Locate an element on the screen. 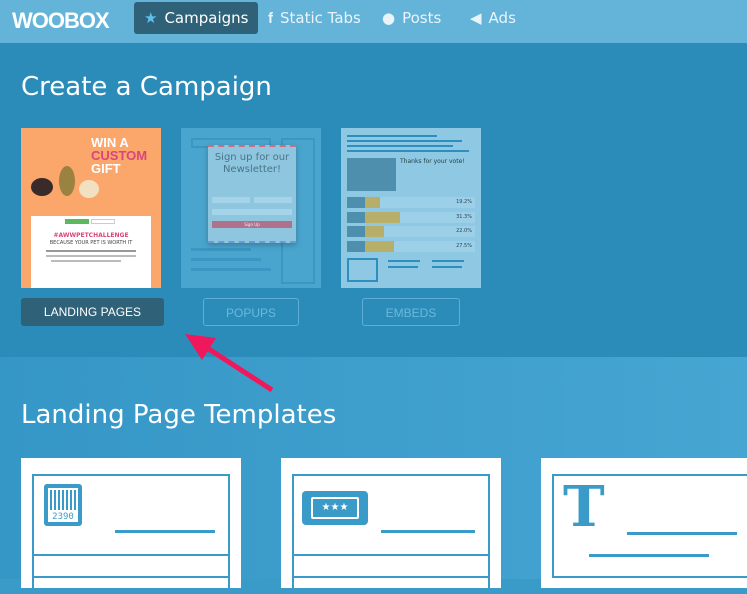 The width and height of the screenshot is (747, 594). sailboat-image is located at coordinates (371, 174).